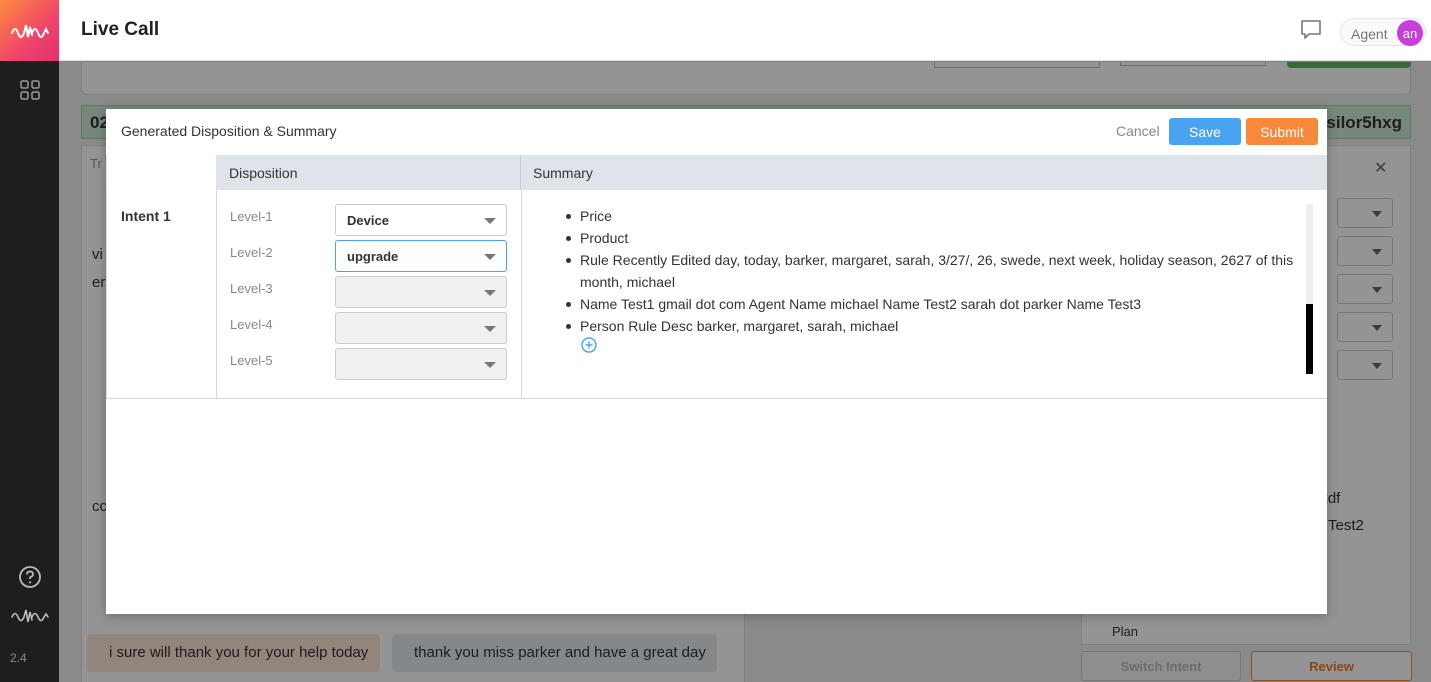 Image resolution: width=1431 pixels, height=682 pixels. Describe the element at coordinates (229, 131) in the screenshot. I see `modal-title: Generated Disposition & Summary` at that location.